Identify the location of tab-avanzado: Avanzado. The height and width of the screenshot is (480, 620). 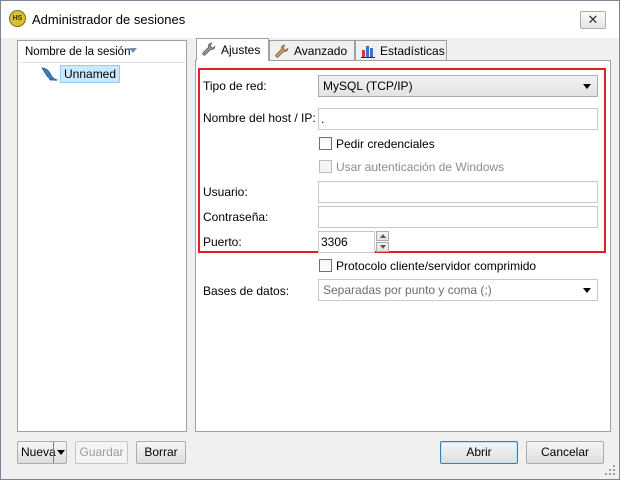
(312, 50).